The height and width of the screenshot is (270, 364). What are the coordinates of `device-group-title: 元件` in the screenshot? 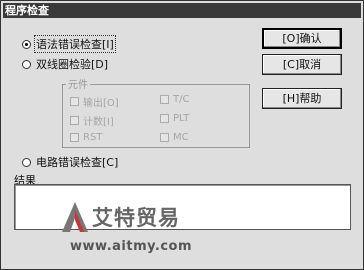 It's located at (78, 83).